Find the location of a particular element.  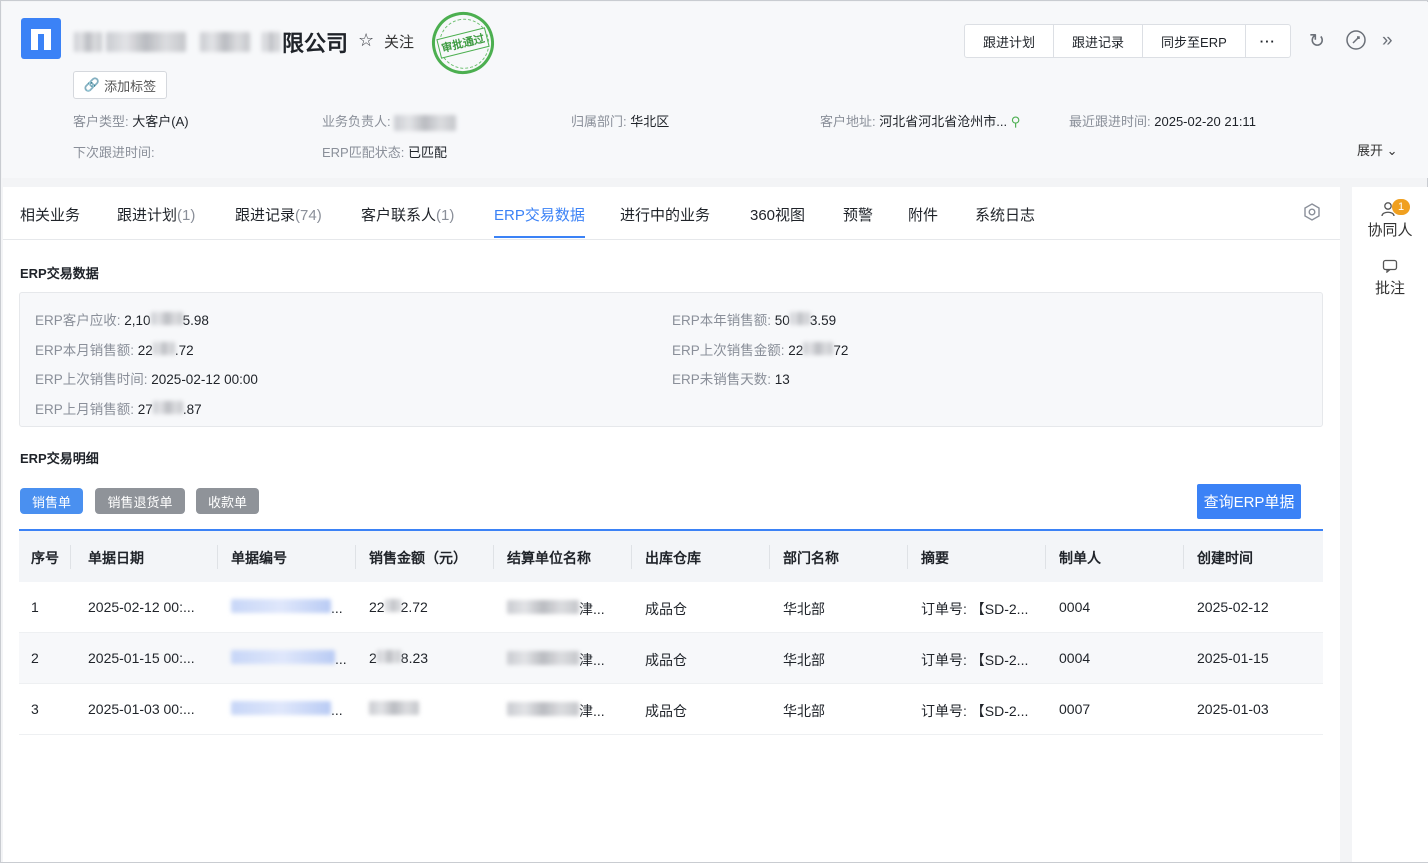

col-code: 单据编号 is located at coordinates (259, 558).